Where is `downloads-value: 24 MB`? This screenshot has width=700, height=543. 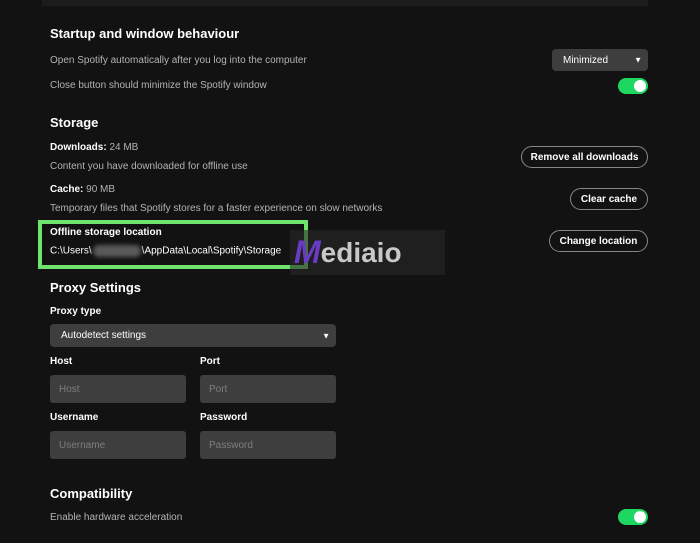 downloads-value: 24 MB is located at coordinates (124, 147).